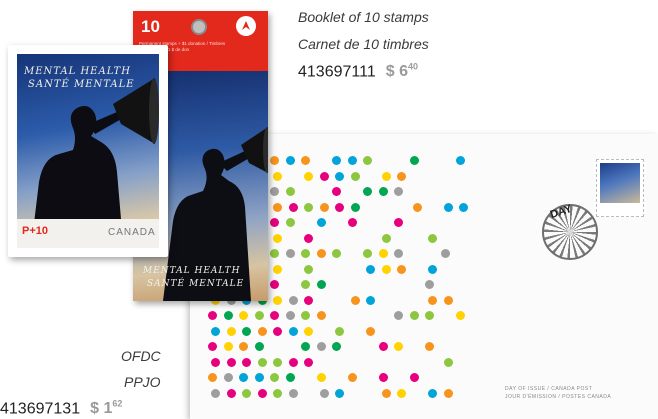 The height and width of the screenshot is (419, 658). Describe the element at coordinates (246, 26) in the screenshot. I see `canada-post-logo-icon` at that location.